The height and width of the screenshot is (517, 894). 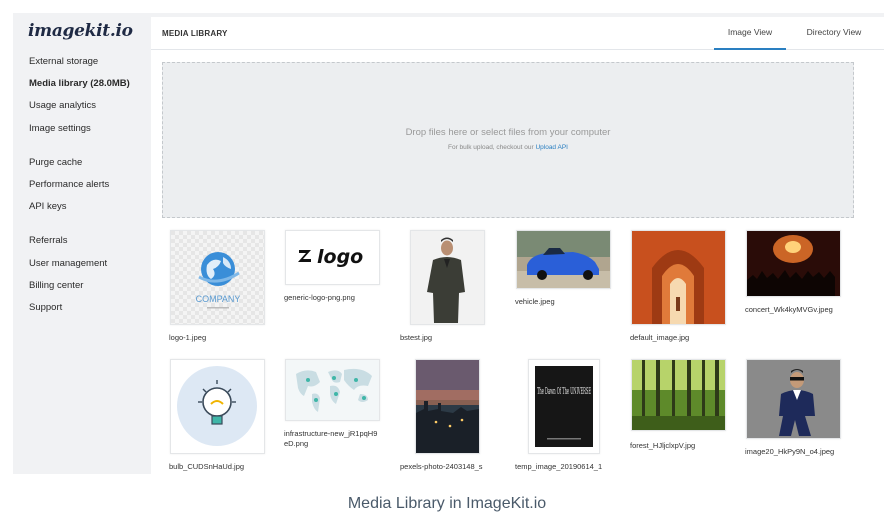 What do you see at coordinates (79, 89) in the screenshot?
I see `sidebar-item-media-library: Media library (28.0MB)` at bounding box center [79, 89].